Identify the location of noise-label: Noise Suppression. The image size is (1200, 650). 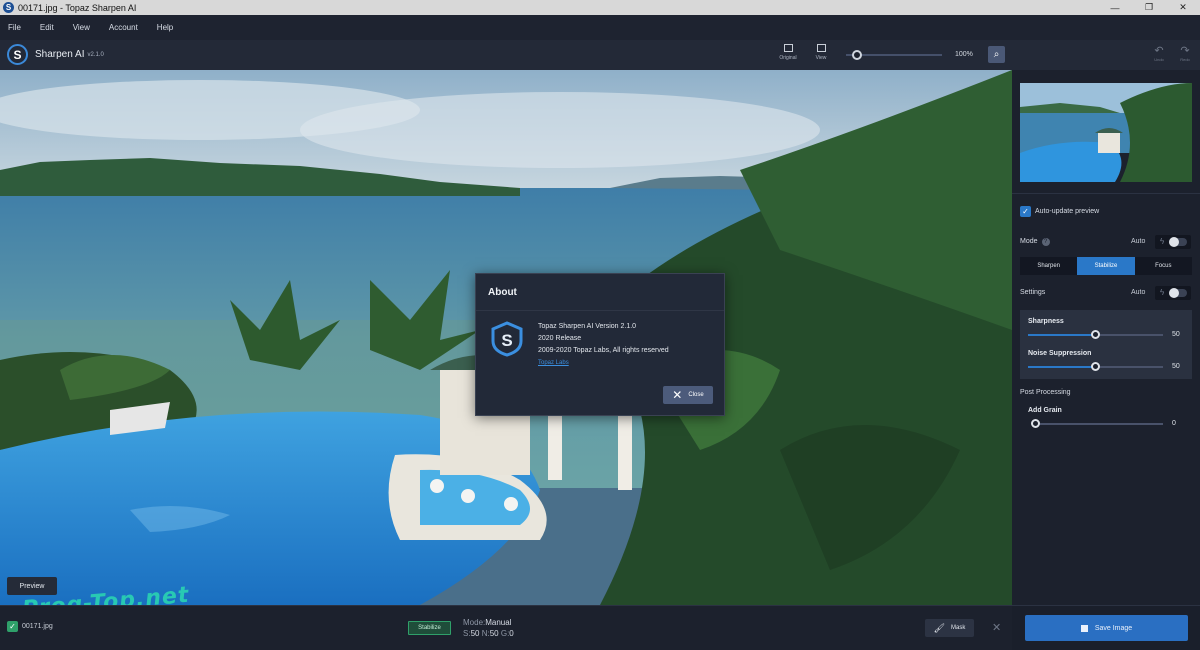
(1060, 353).